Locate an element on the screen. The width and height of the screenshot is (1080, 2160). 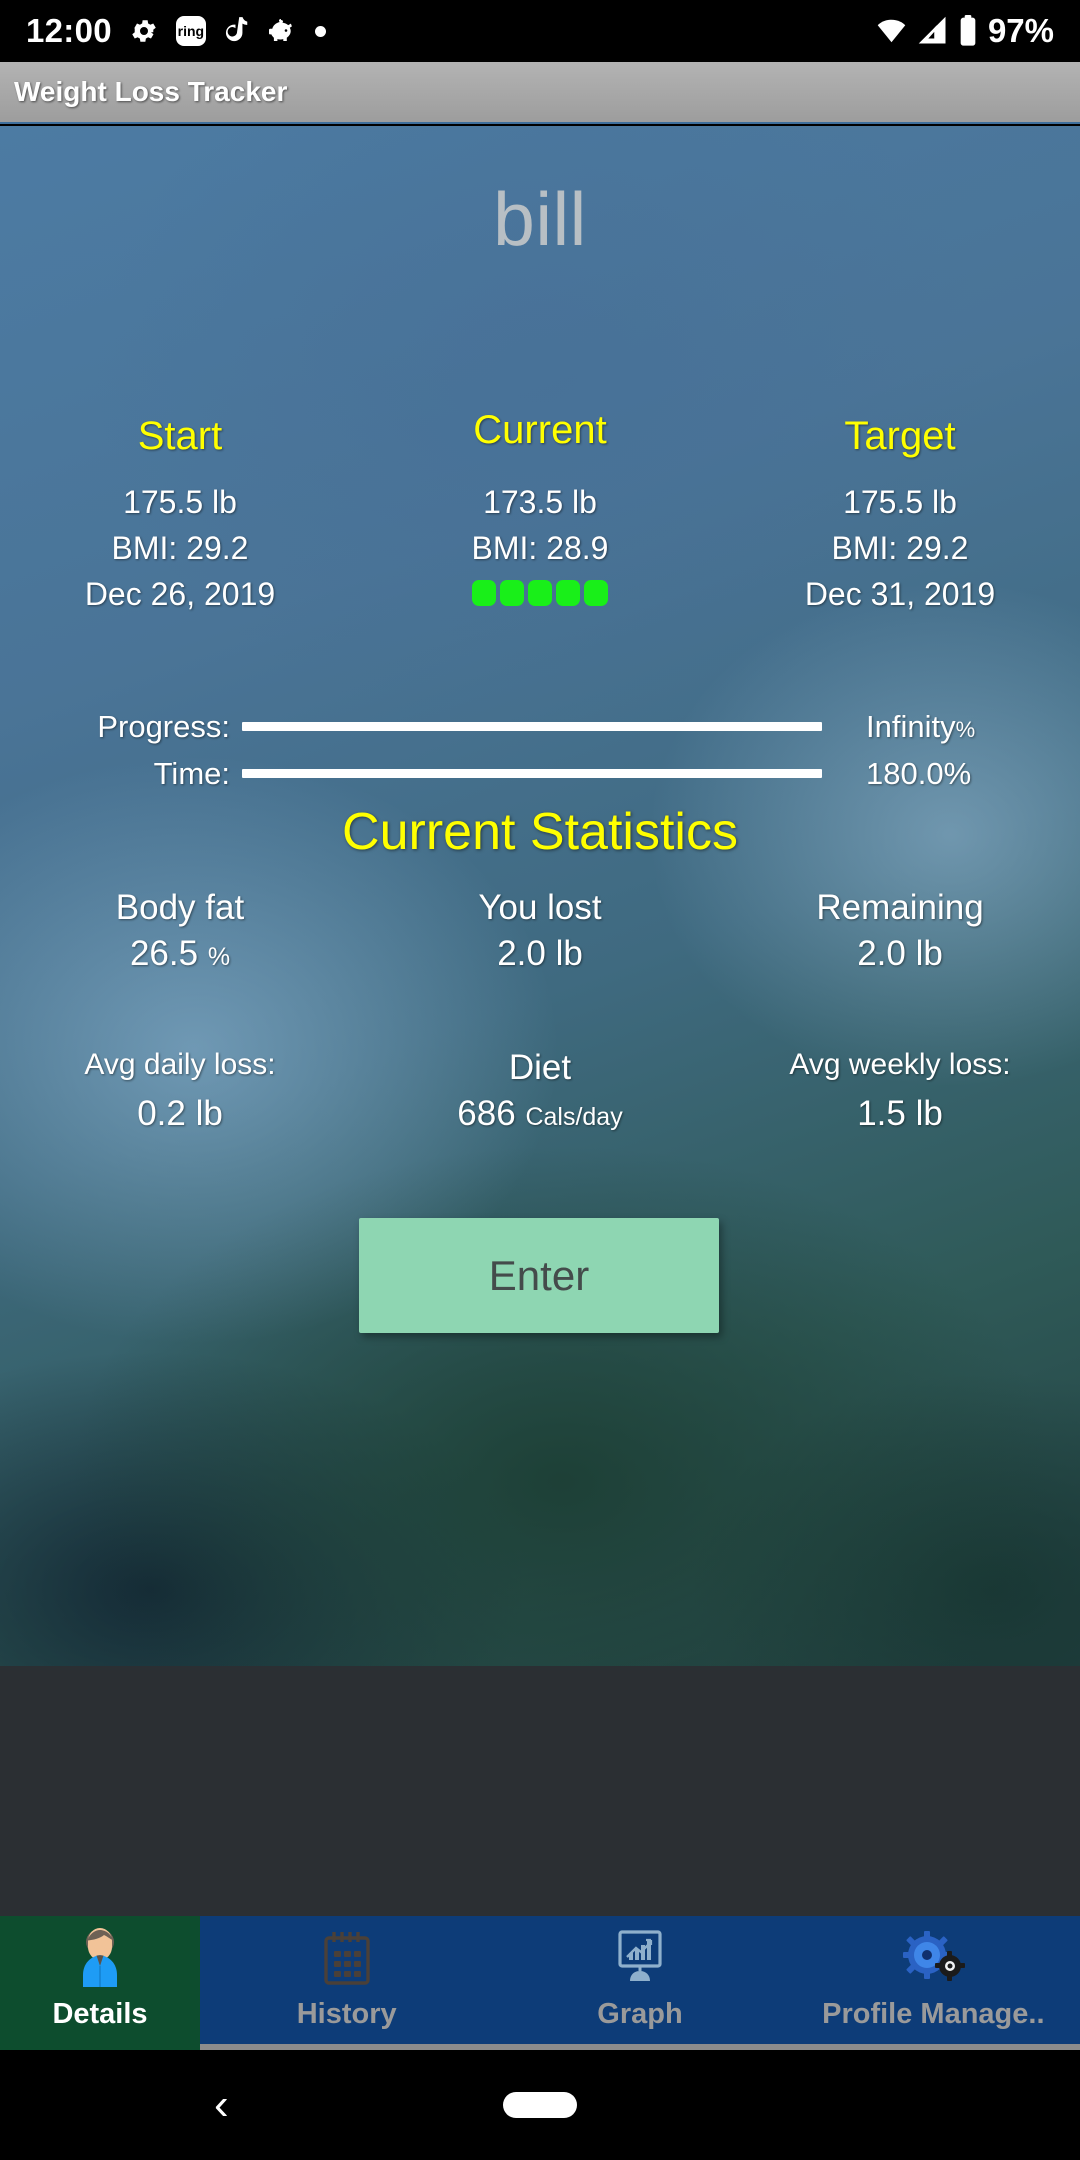
current-header: Current is located at coordinates (540, 430).